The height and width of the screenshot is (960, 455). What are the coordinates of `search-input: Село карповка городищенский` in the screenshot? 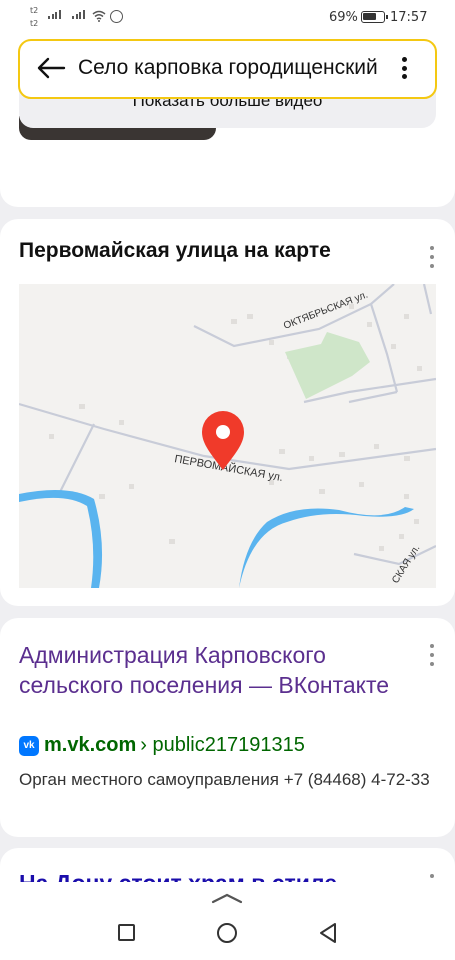 It's located at (233, 68).